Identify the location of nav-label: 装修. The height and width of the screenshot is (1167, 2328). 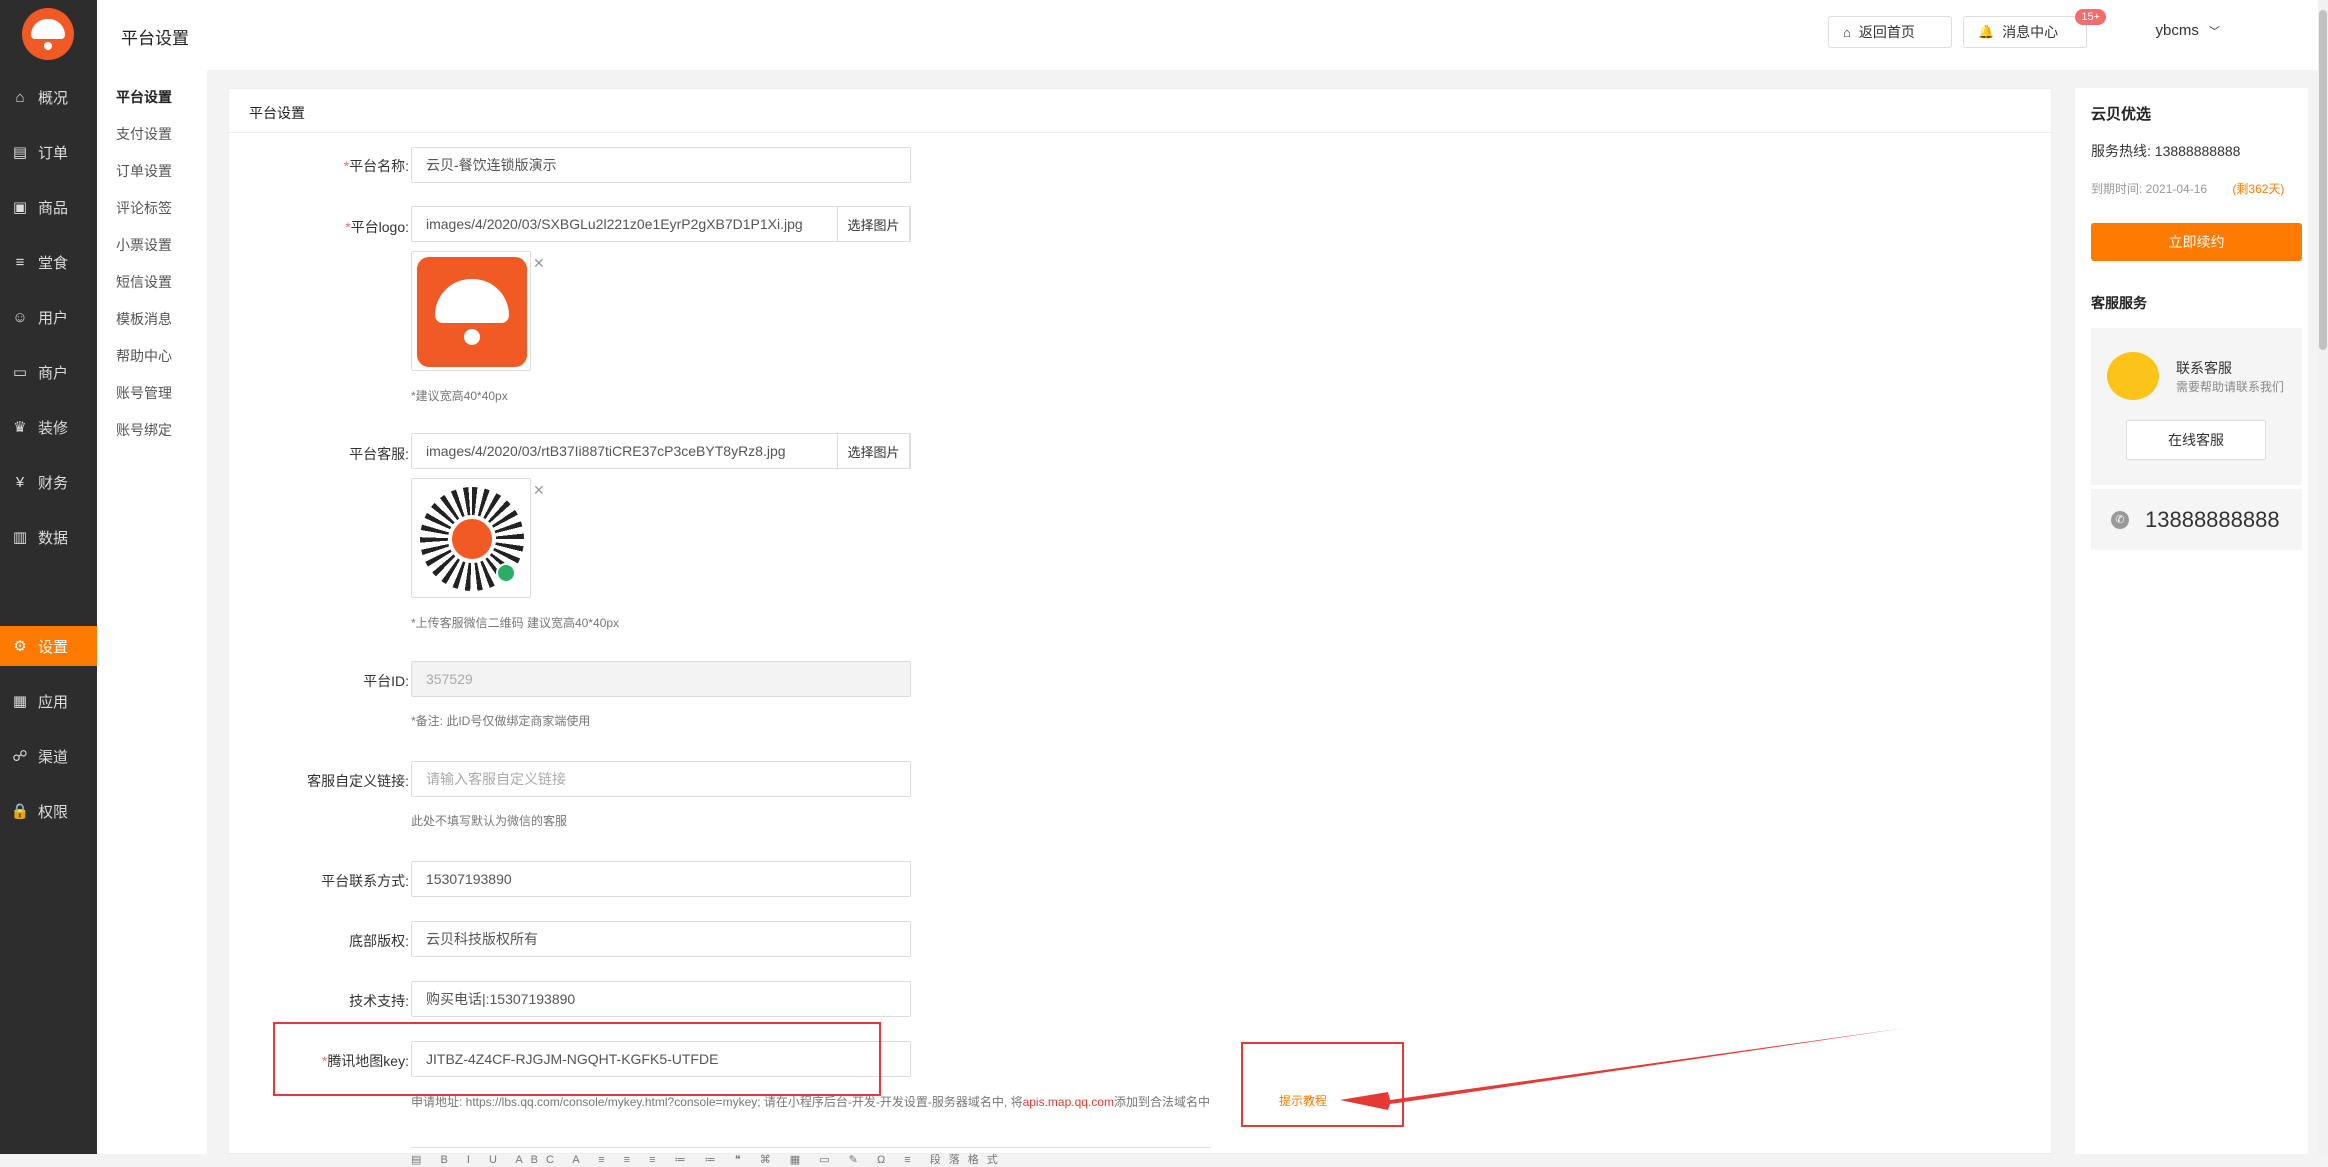
(53, 428).